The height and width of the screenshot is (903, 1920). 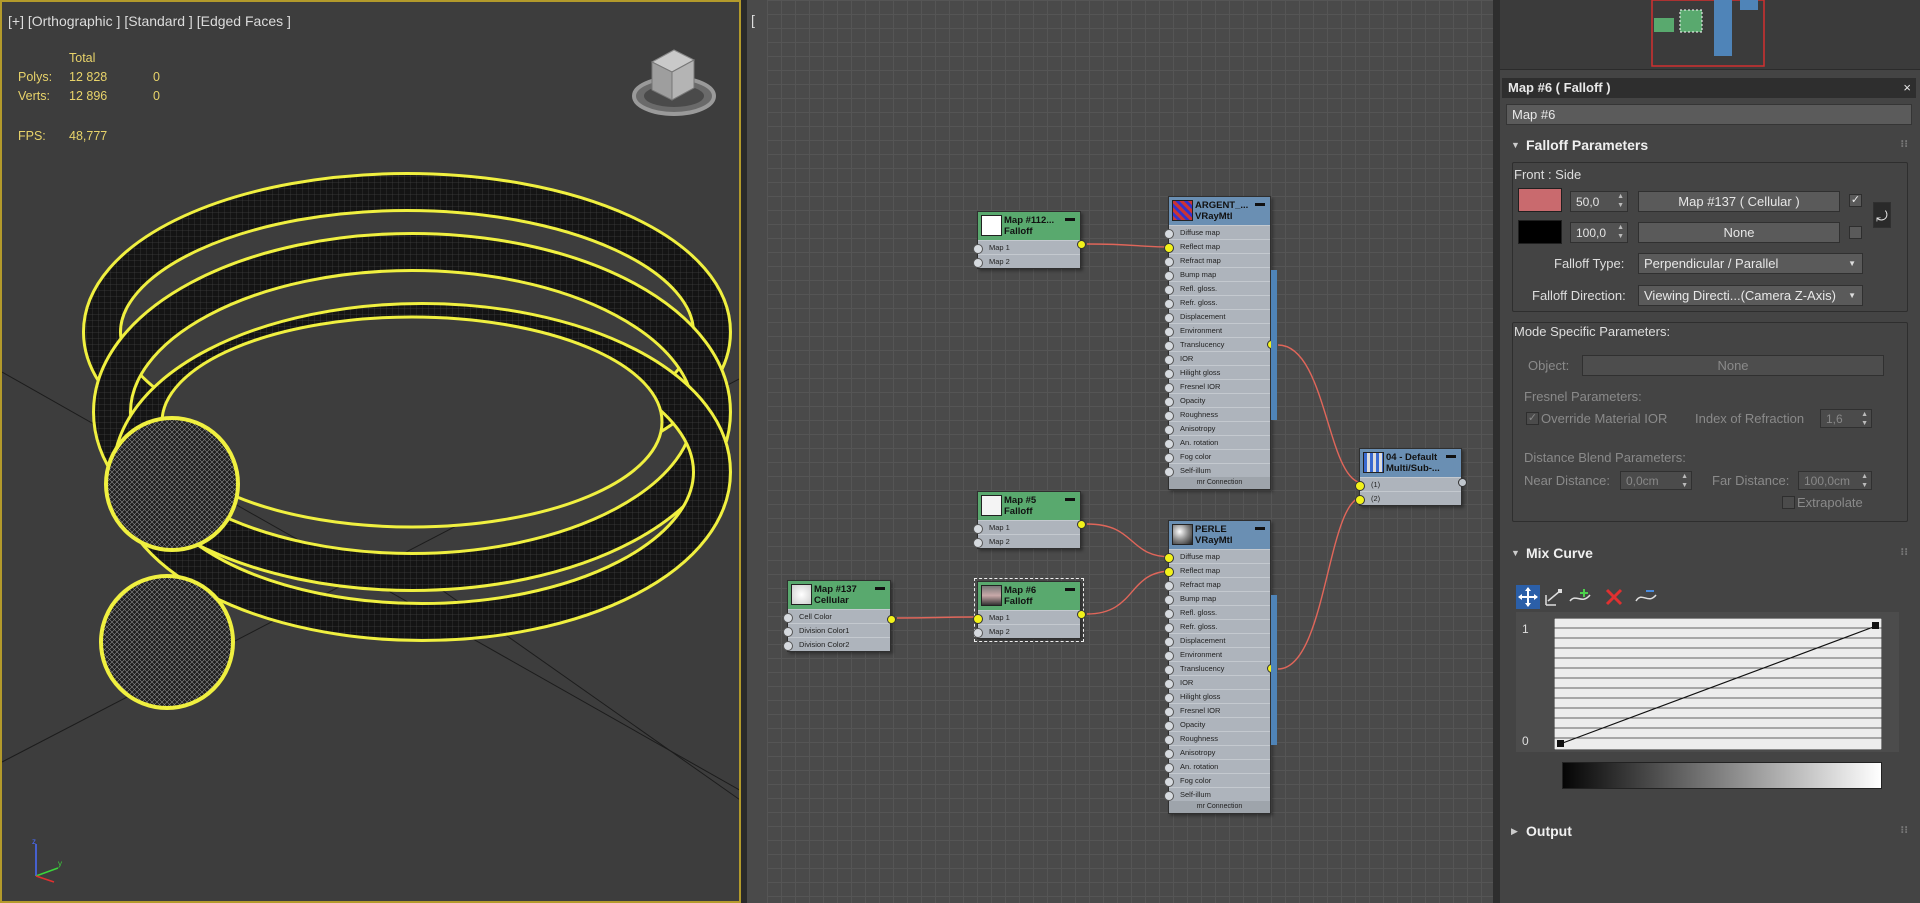 What do you see at coordinates (1709, 831) in the screenshot?
I see `rollout-output: ▶ Output ⁝⁝` at bounding box center [1709, 831].